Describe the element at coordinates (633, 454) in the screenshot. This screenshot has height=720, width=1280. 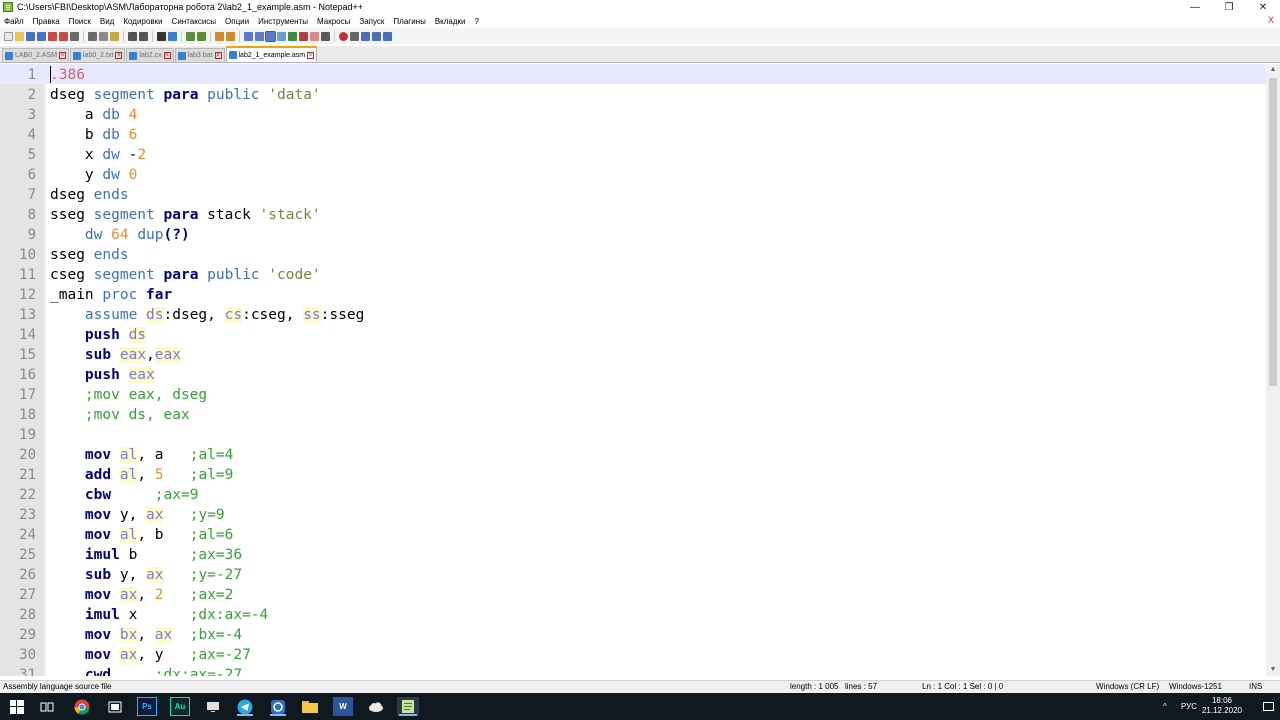
I see `code-line: 20 mov al, a ;al=4` at that location.